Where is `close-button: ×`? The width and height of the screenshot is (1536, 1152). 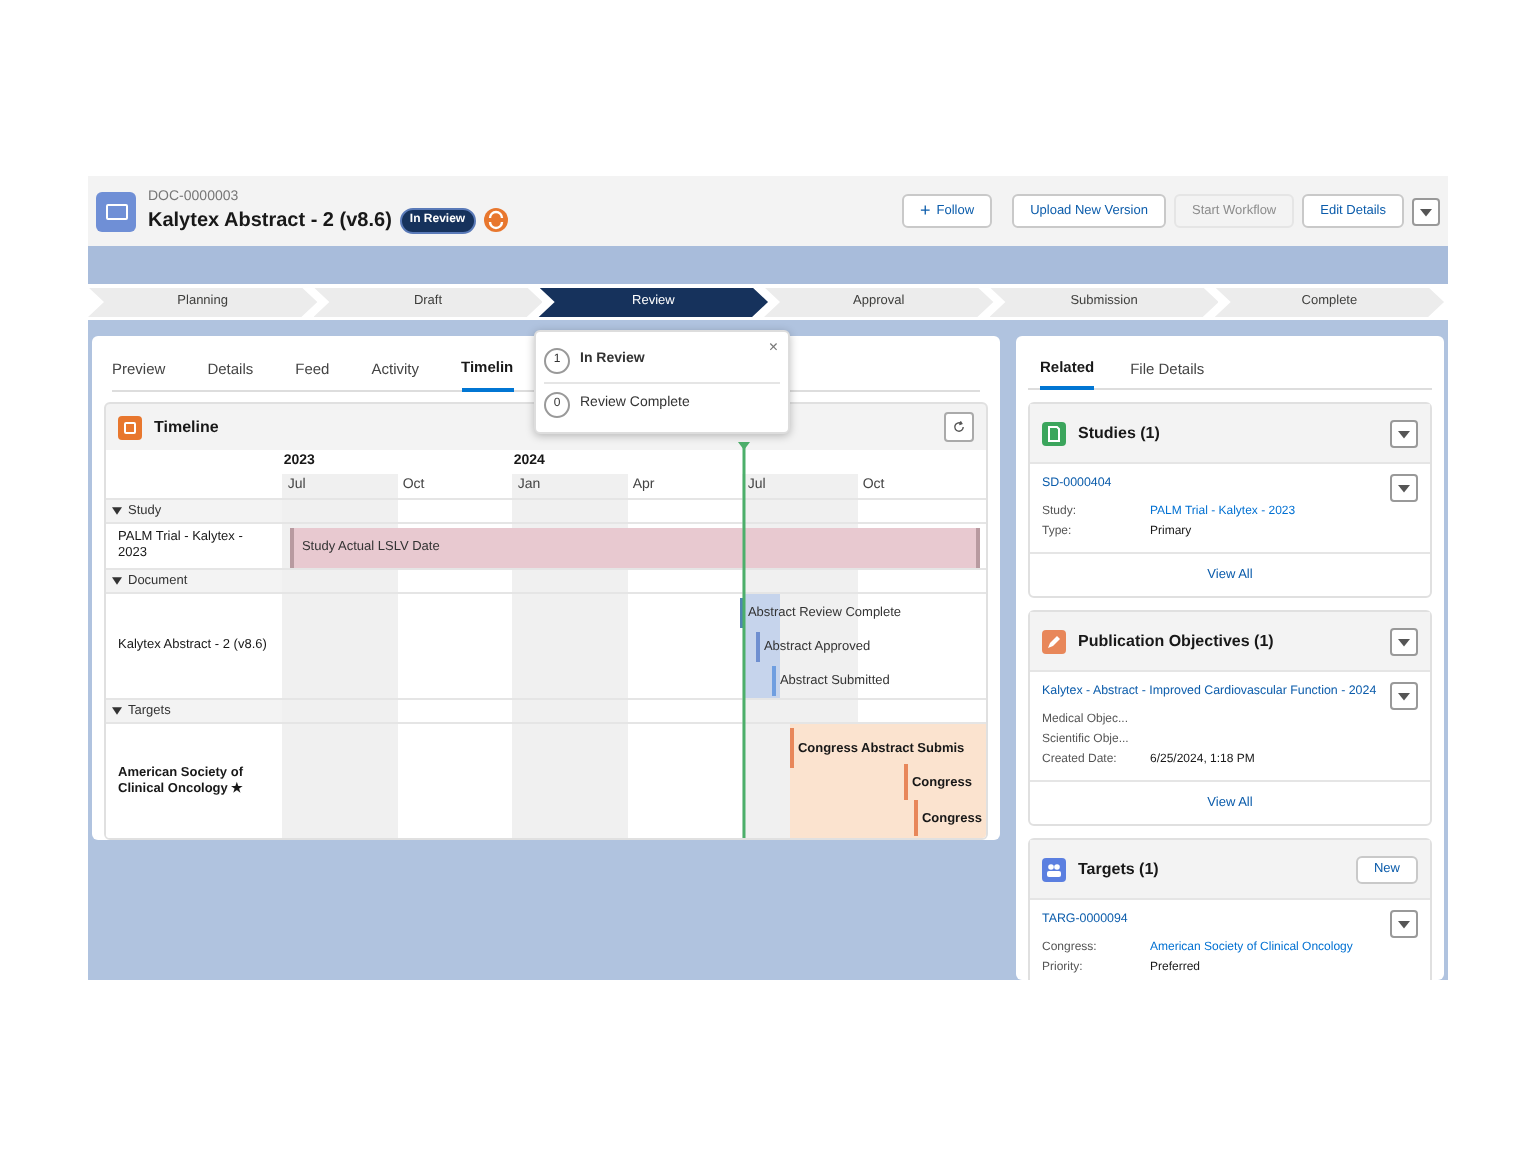
close-button: × is located at coordinates (773, 348).